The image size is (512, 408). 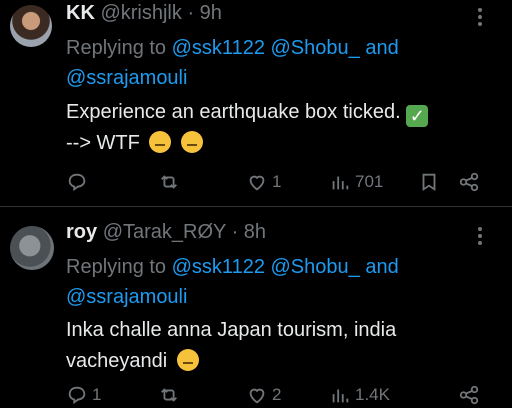 I want to click on author-name: KK, so click(x=80, y=13).